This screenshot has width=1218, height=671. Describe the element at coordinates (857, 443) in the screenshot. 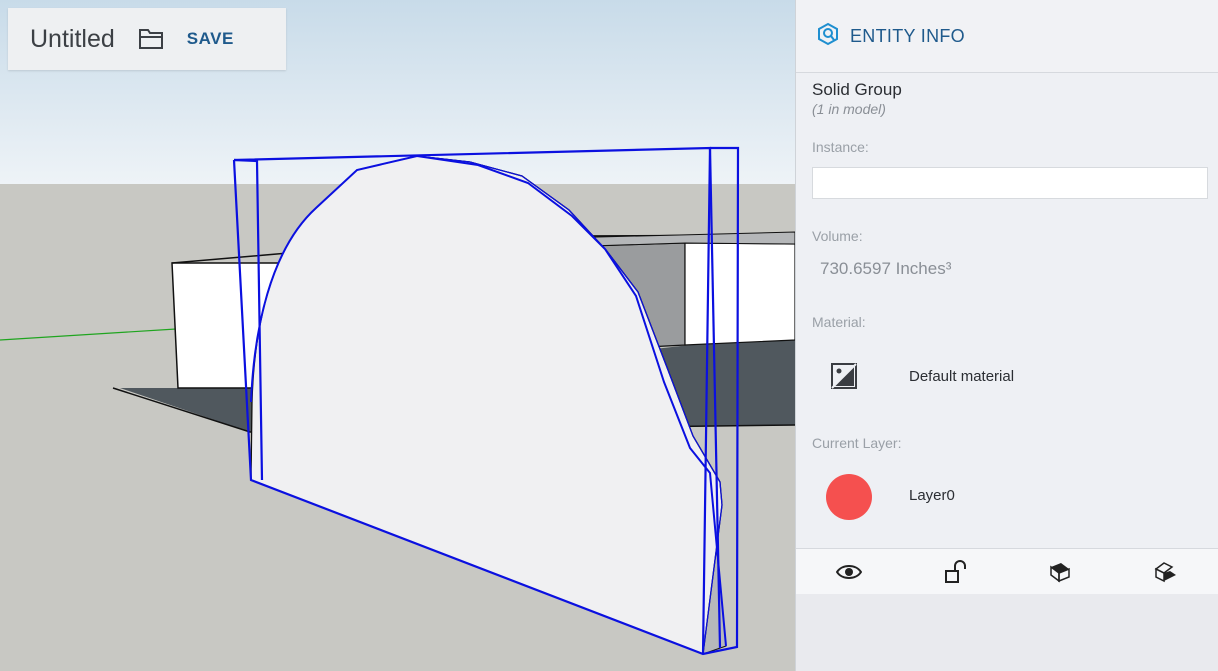

I see `layer-label: Current Layer:` at that location.